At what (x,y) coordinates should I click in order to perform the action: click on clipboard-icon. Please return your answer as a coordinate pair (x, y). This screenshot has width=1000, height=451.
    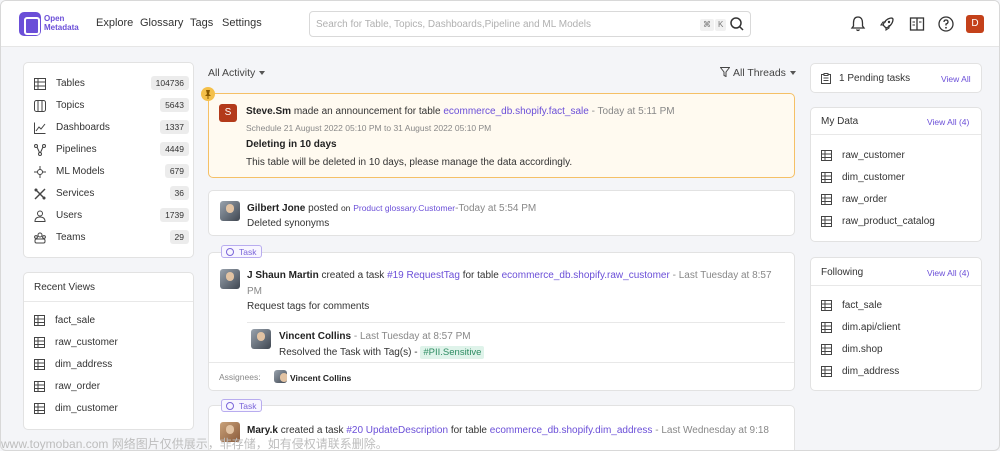
    Looking at the image, I should click on (826, 78).